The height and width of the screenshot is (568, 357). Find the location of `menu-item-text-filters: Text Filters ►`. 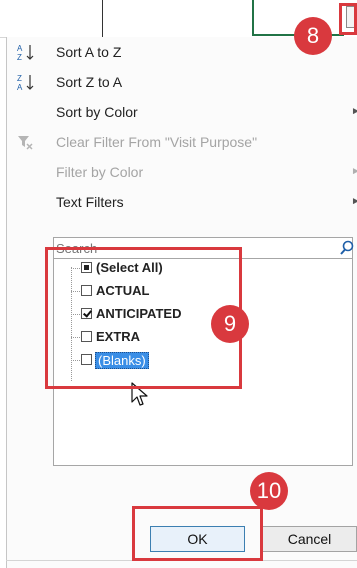

menu-item-text-filters: Text Filters ► is located at coordinates (182, 202).